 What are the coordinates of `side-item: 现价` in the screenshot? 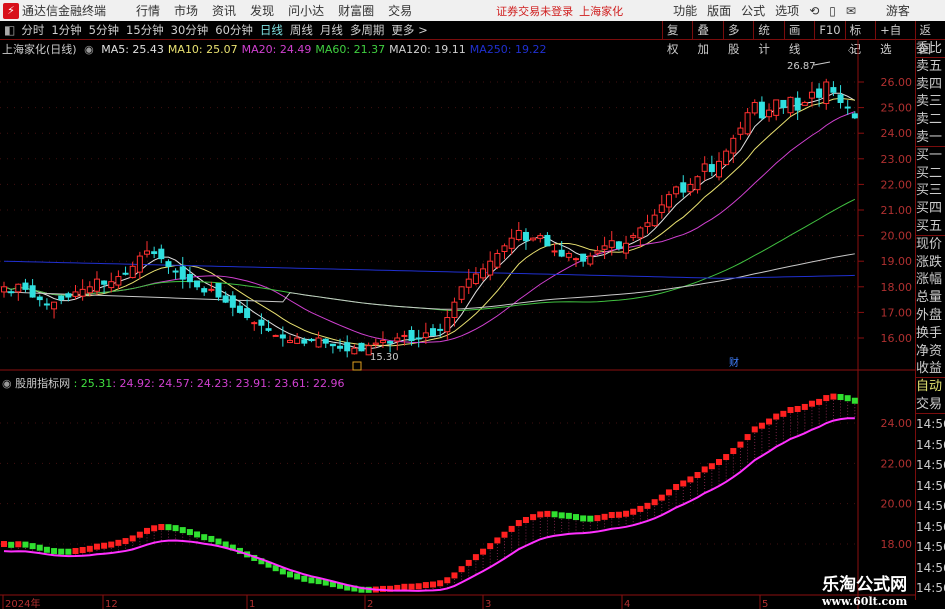 It's located at (930, 245).